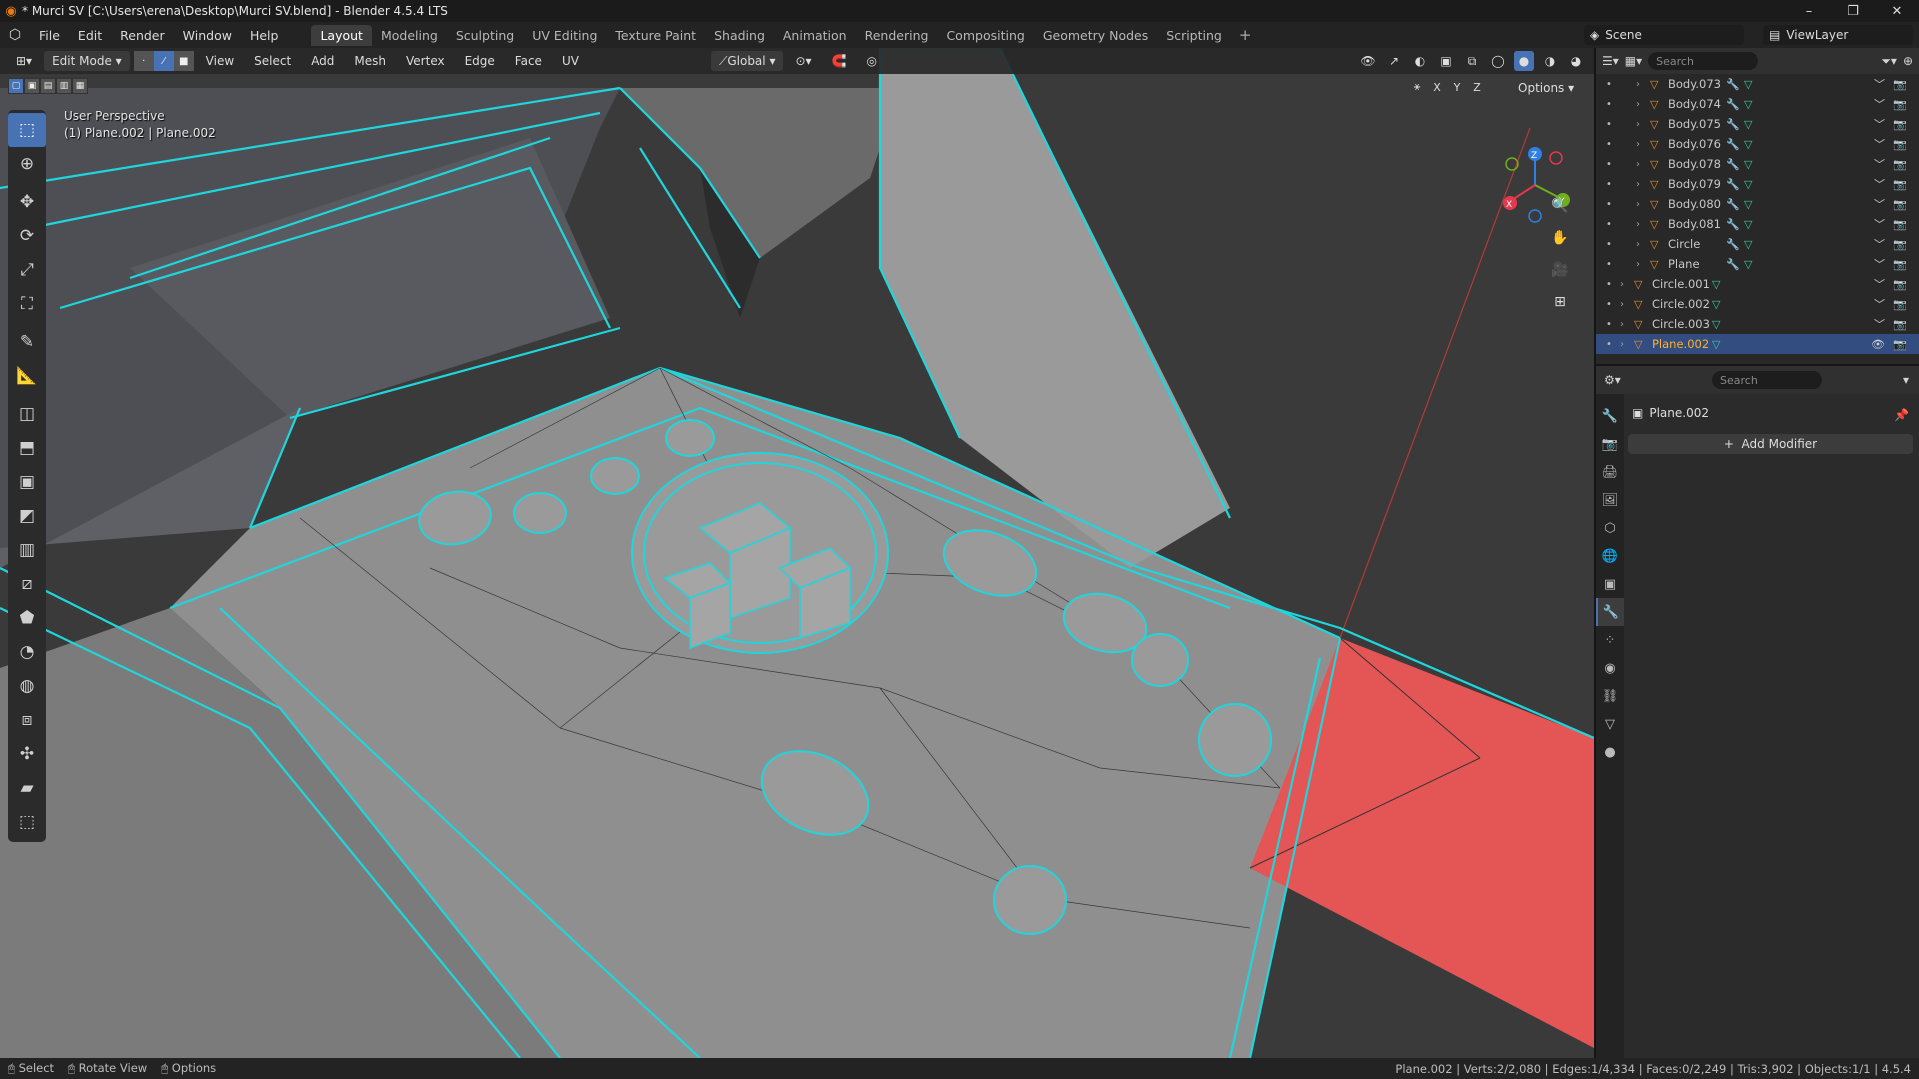 This screenshot has height=1079, width=1919. Describe the element at coordinates (27, 448) in the screenshot. I see `extrude-tool-icon: ⬒` at that location.